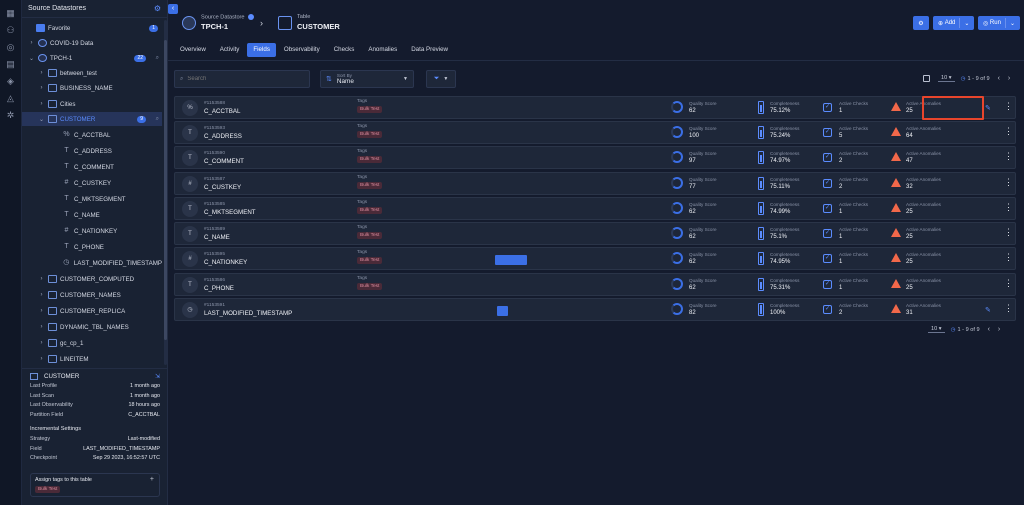 This screenshot has width=1024, height=505. Describe the element at coordinates (92, 28) in the screenshot. I see `tree-item: Favorite 1` at that location.